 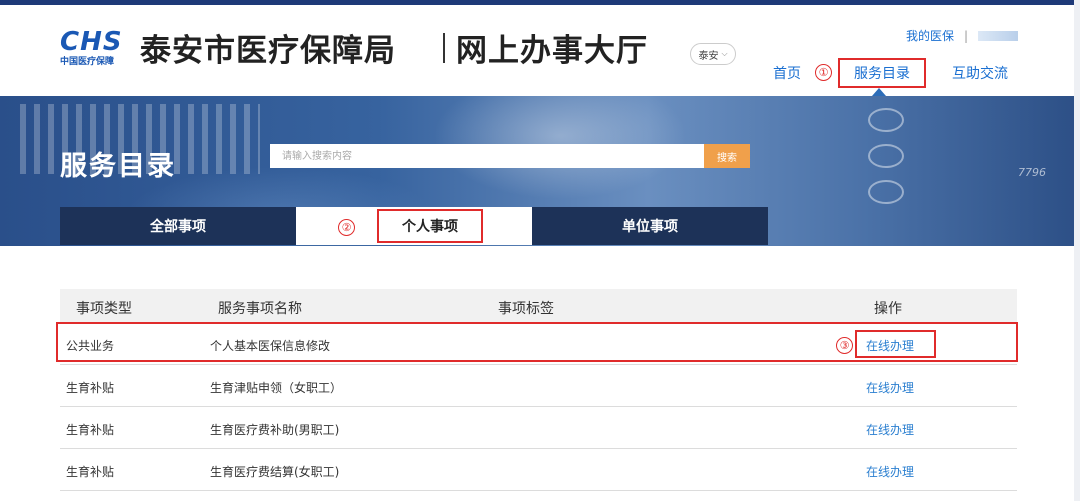 I want to click on title-divider, so click(x=444, y=48).